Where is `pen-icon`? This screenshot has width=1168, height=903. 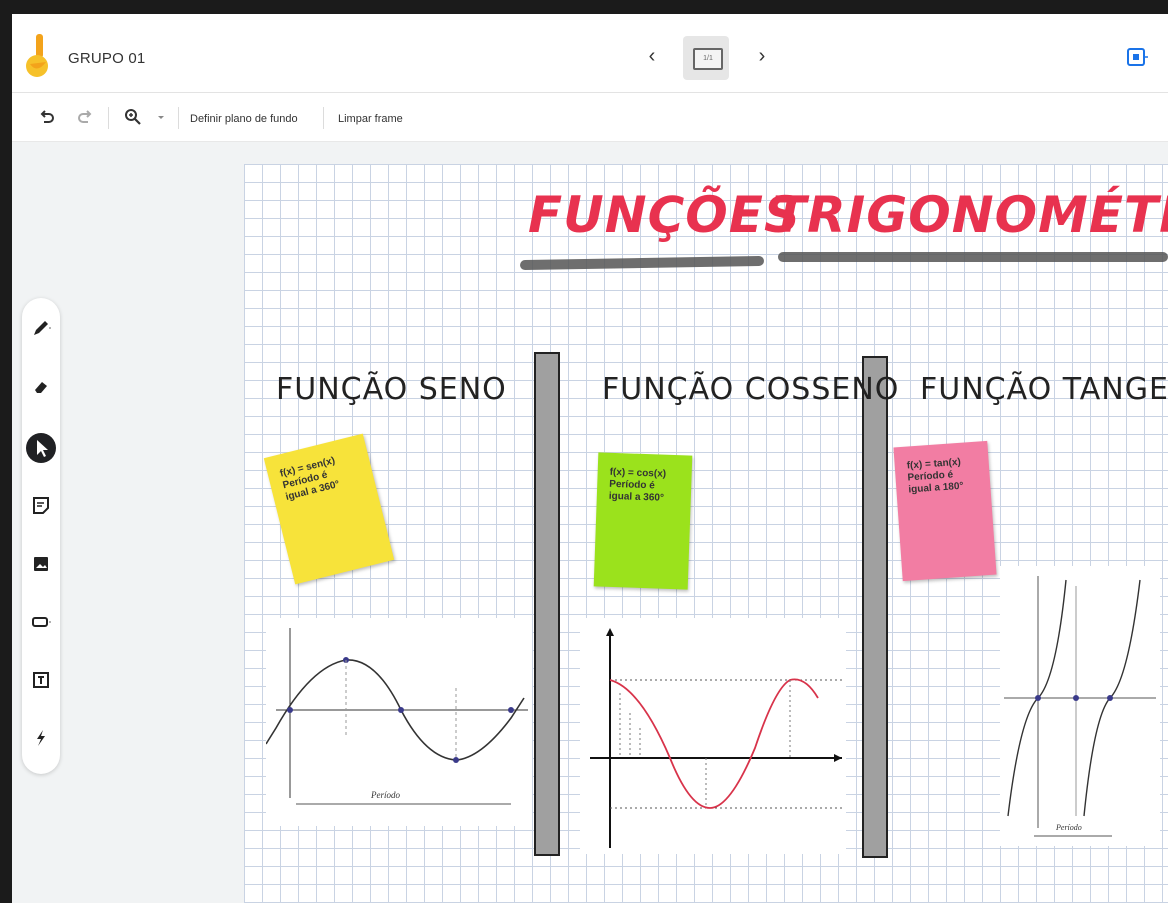
pen-icon is located at coordinates (41, 328).